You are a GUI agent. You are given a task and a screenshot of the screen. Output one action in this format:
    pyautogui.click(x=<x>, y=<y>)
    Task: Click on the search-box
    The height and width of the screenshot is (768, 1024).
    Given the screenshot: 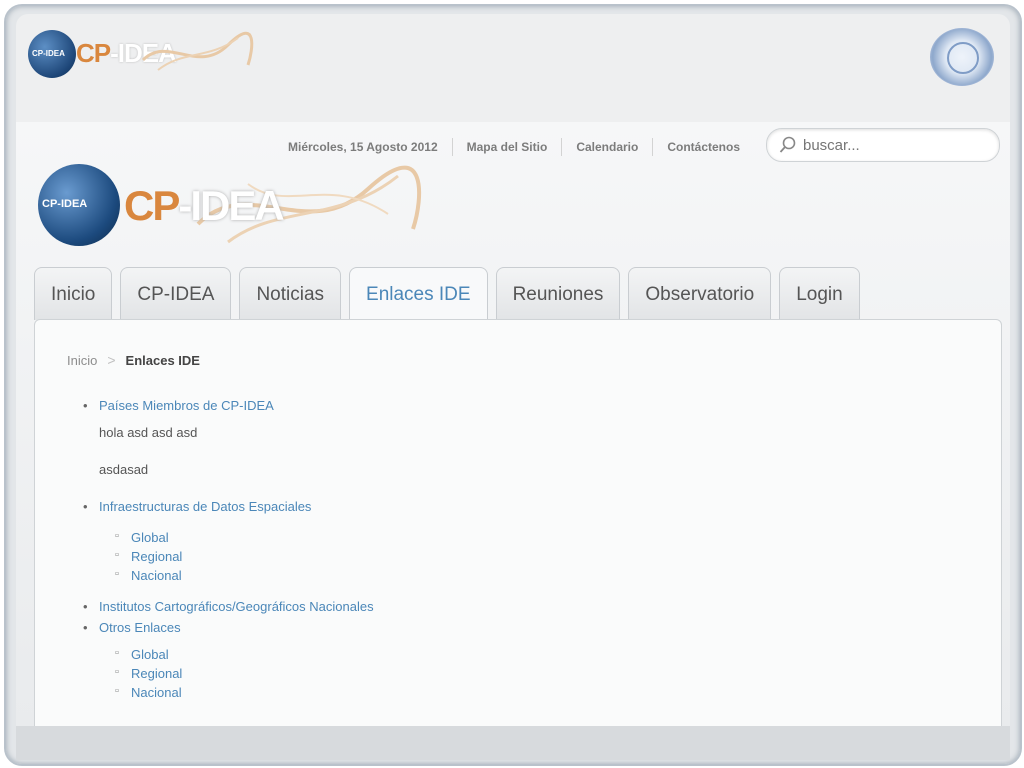 What is the action you would take?
    pyautogui.click(x=883, y=145)
    